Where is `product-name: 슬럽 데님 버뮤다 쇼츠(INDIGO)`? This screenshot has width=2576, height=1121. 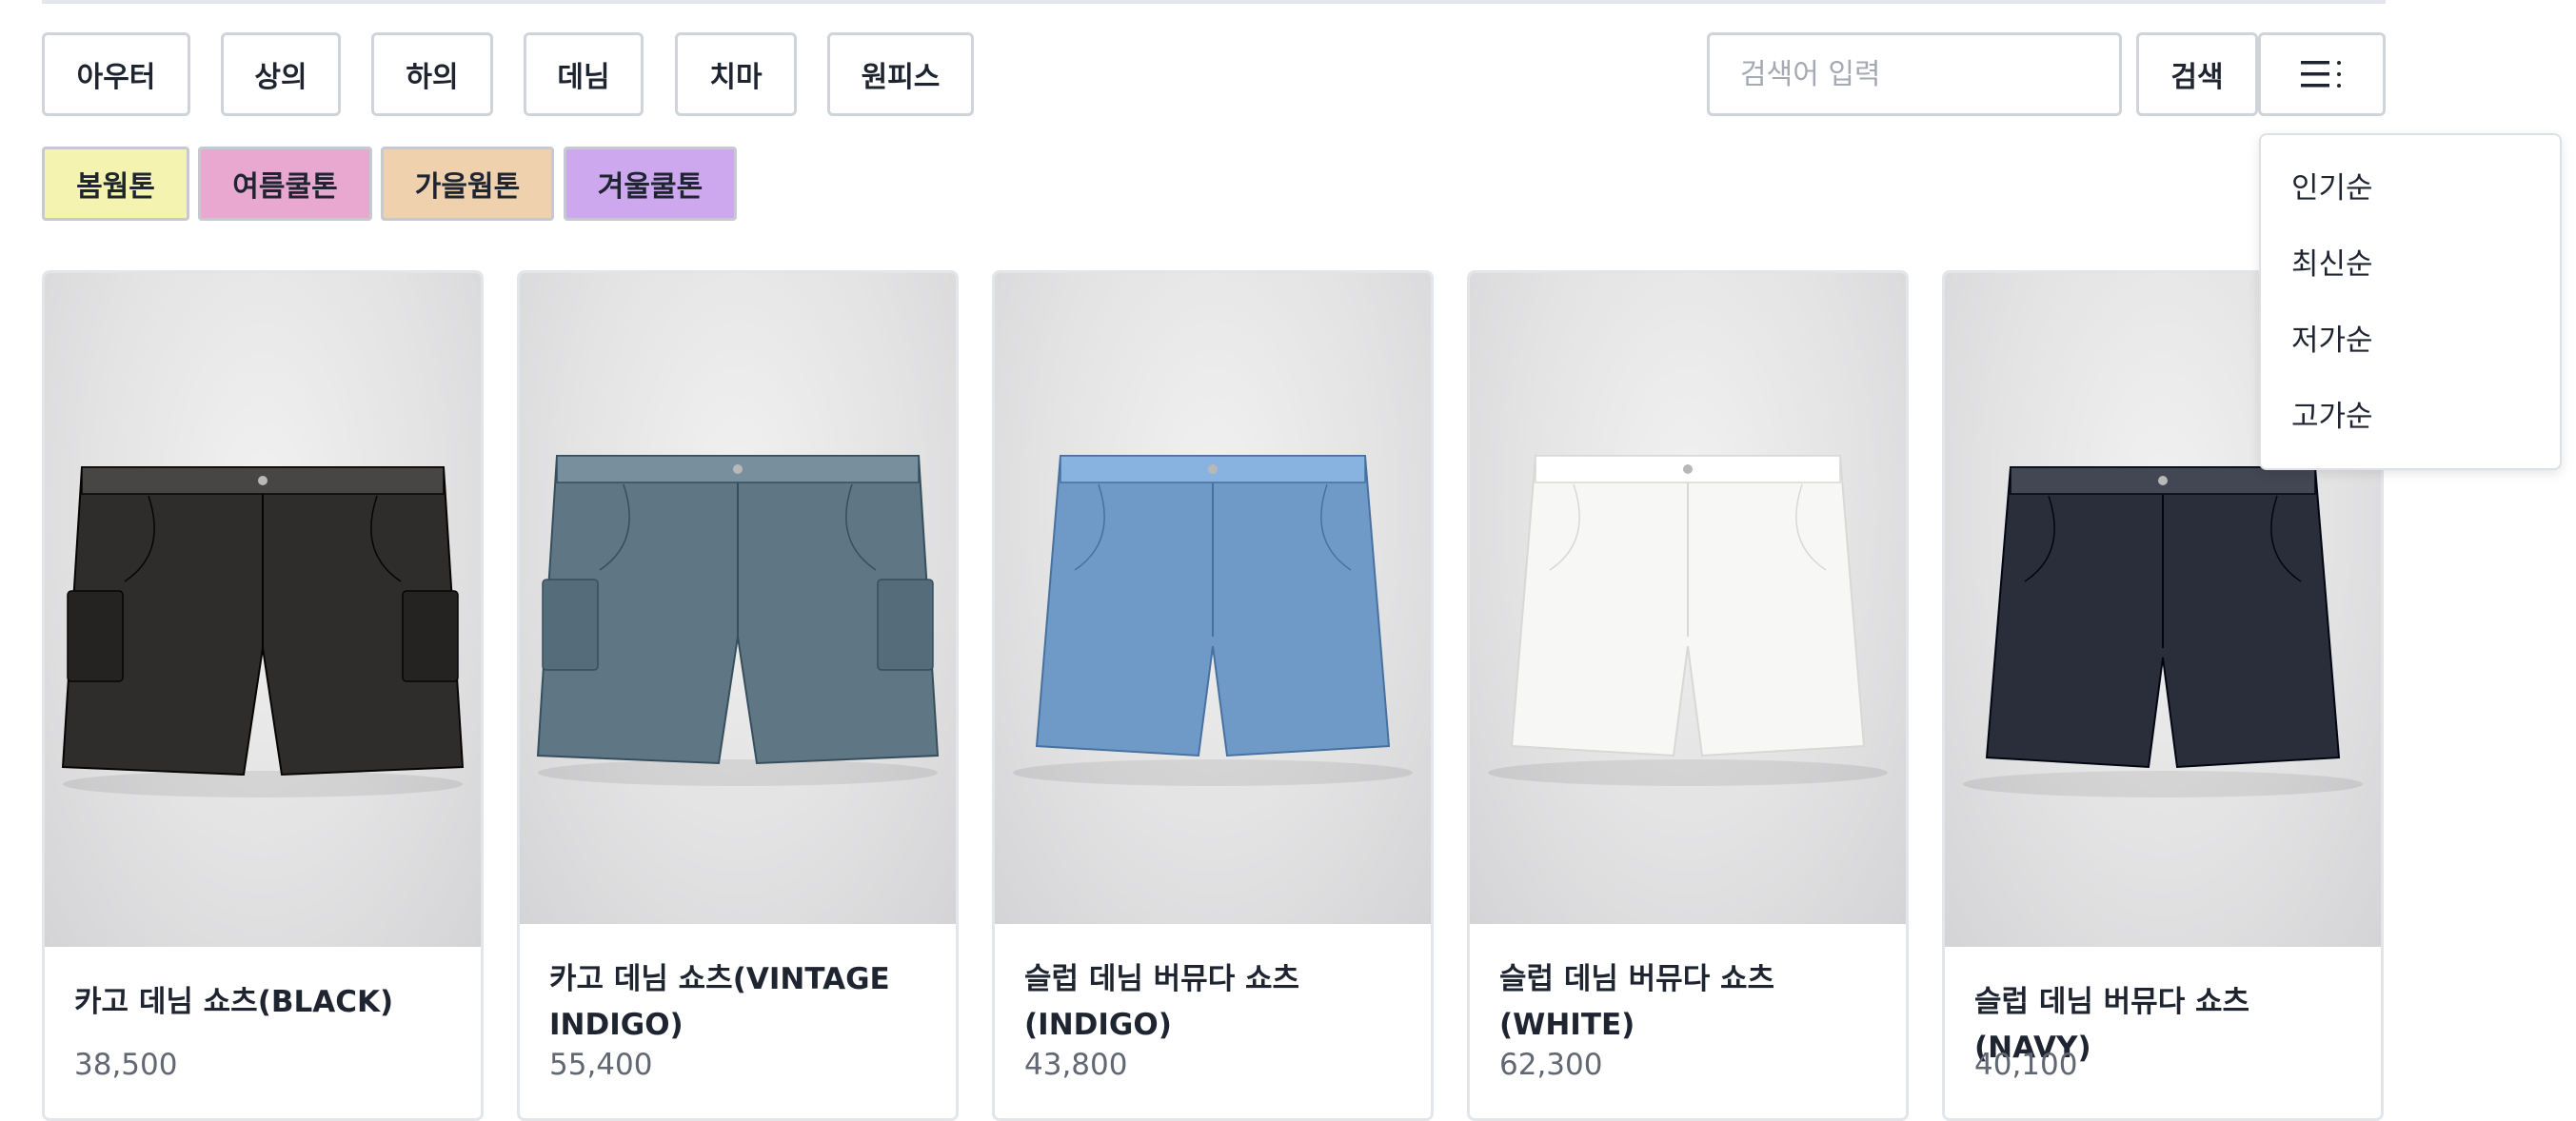
product-name: 슬럽 데님 버뮤다 쇼츠(INDIGO) is located at coordinates (1162, 1002).